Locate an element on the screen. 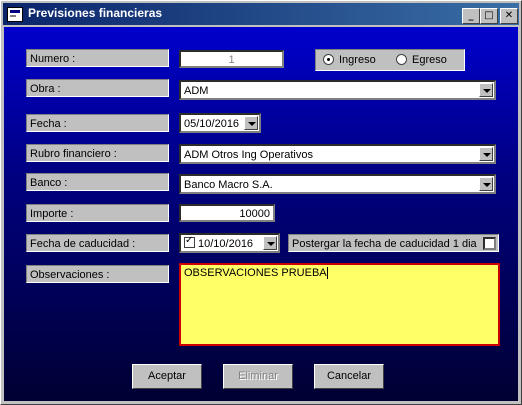  obra-select: ADM is located at coordinates (337, 90).